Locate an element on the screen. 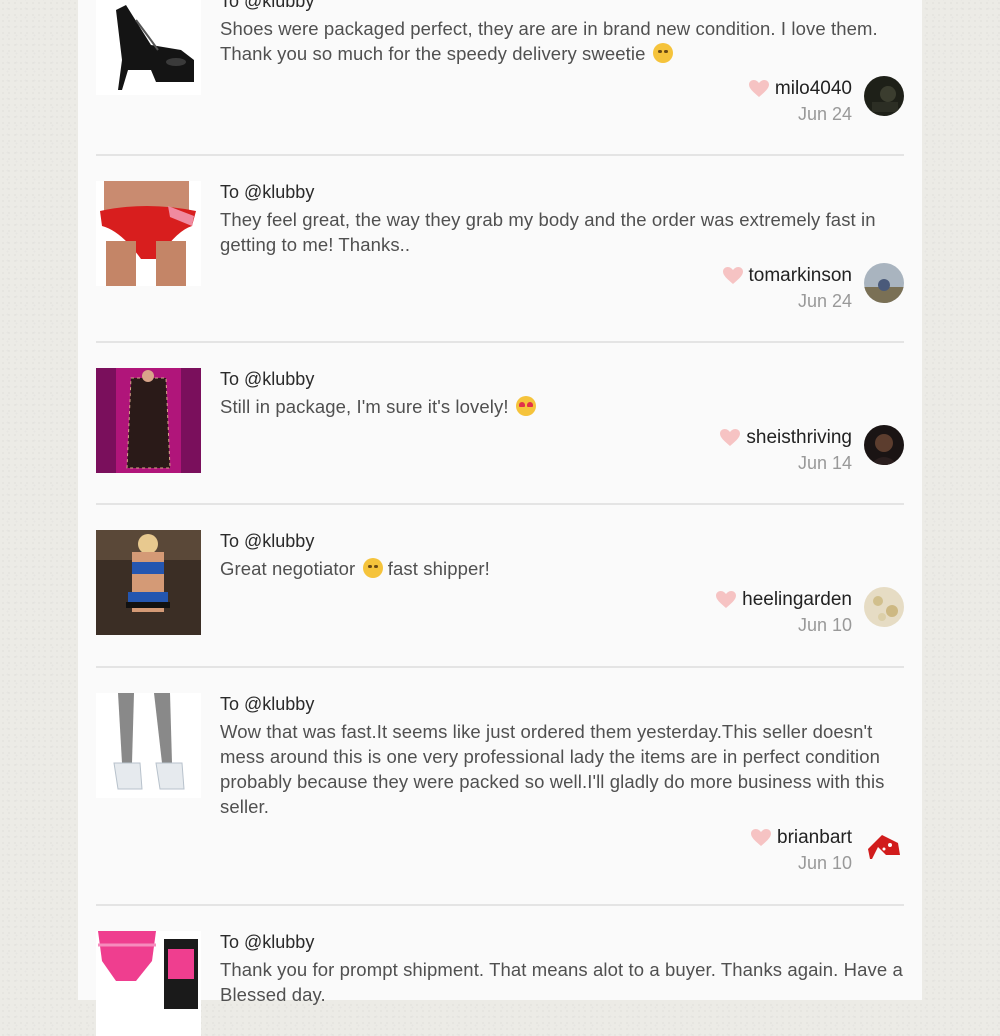 This screenshot has width=1000, height=1036. reviewer: tomarkinson is located at coordinates (787, 276).